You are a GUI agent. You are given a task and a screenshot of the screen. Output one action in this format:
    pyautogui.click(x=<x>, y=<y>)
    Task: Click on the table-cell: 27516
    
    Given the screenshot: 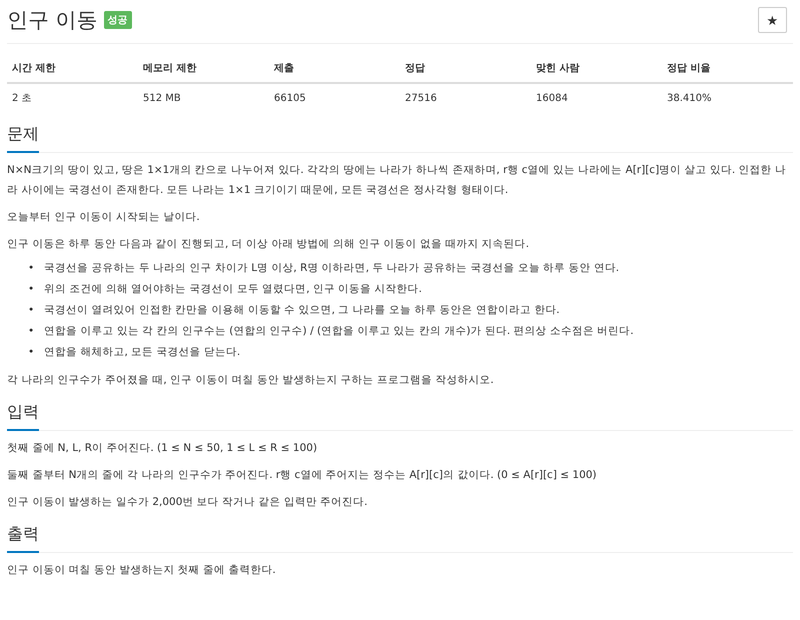 What is the action you would take?
    pyautogui.click(x=465, y=97)
    